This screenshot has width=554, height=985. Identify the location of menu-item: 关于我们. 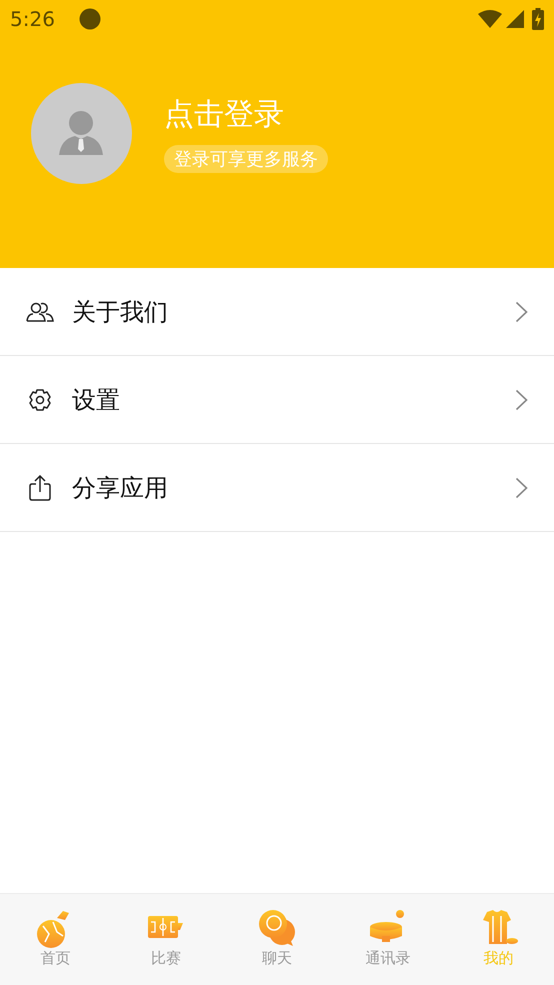
(277, 312).